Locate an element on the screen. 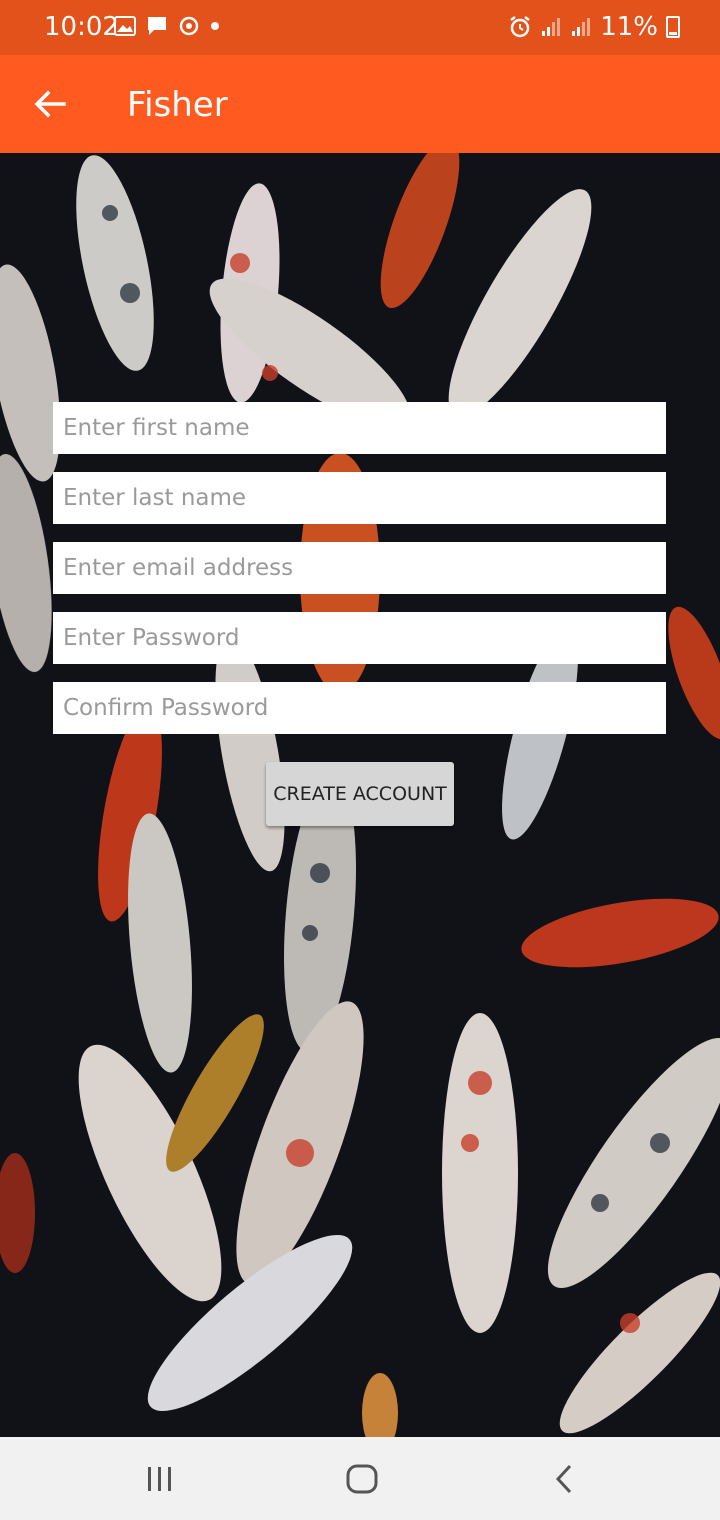  first-name-input is located at coordinates (359, 428).